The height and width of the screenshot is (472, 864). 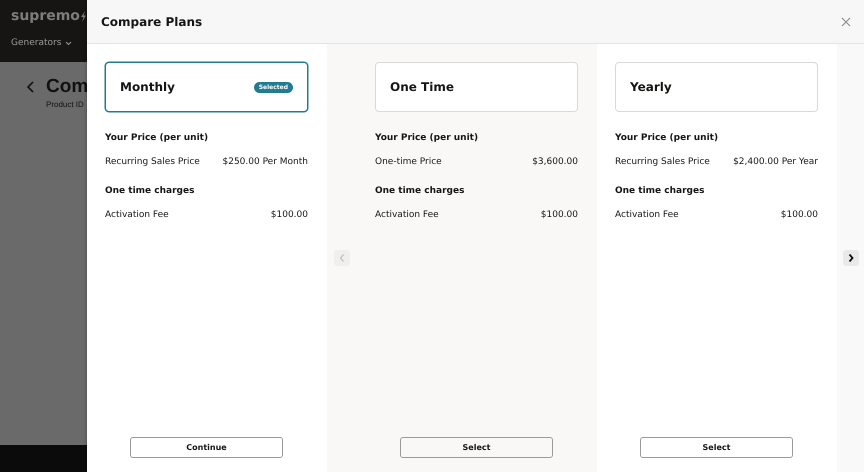 What do you see at coordinates (651, 87) in the screenshot?
I see `plan-name: Yearly` at bounding box center [651, 87].